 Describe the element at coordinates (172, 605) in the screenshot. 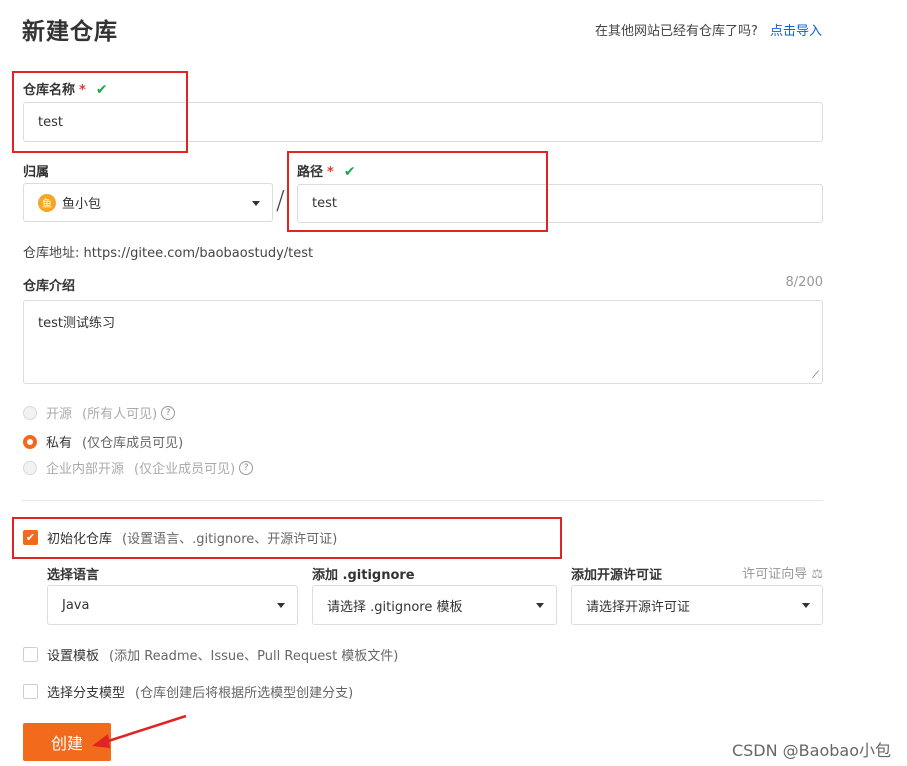

I see `language-select: Java` at that location.